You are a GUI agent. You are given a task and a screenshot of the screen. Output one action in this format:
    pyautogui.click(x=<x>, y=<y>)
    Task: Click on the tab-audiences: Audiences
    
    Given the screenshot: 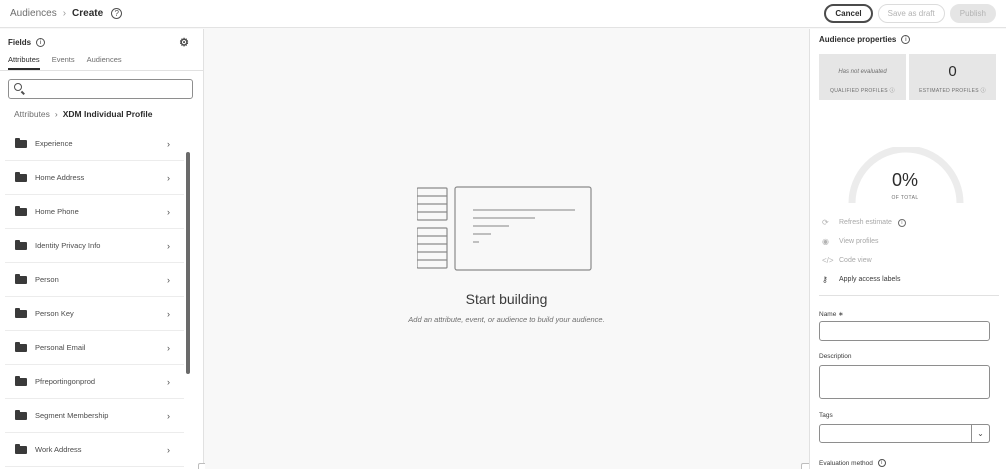 What is the action you would take?
    pyautogui.click(x=104, y=62)
    